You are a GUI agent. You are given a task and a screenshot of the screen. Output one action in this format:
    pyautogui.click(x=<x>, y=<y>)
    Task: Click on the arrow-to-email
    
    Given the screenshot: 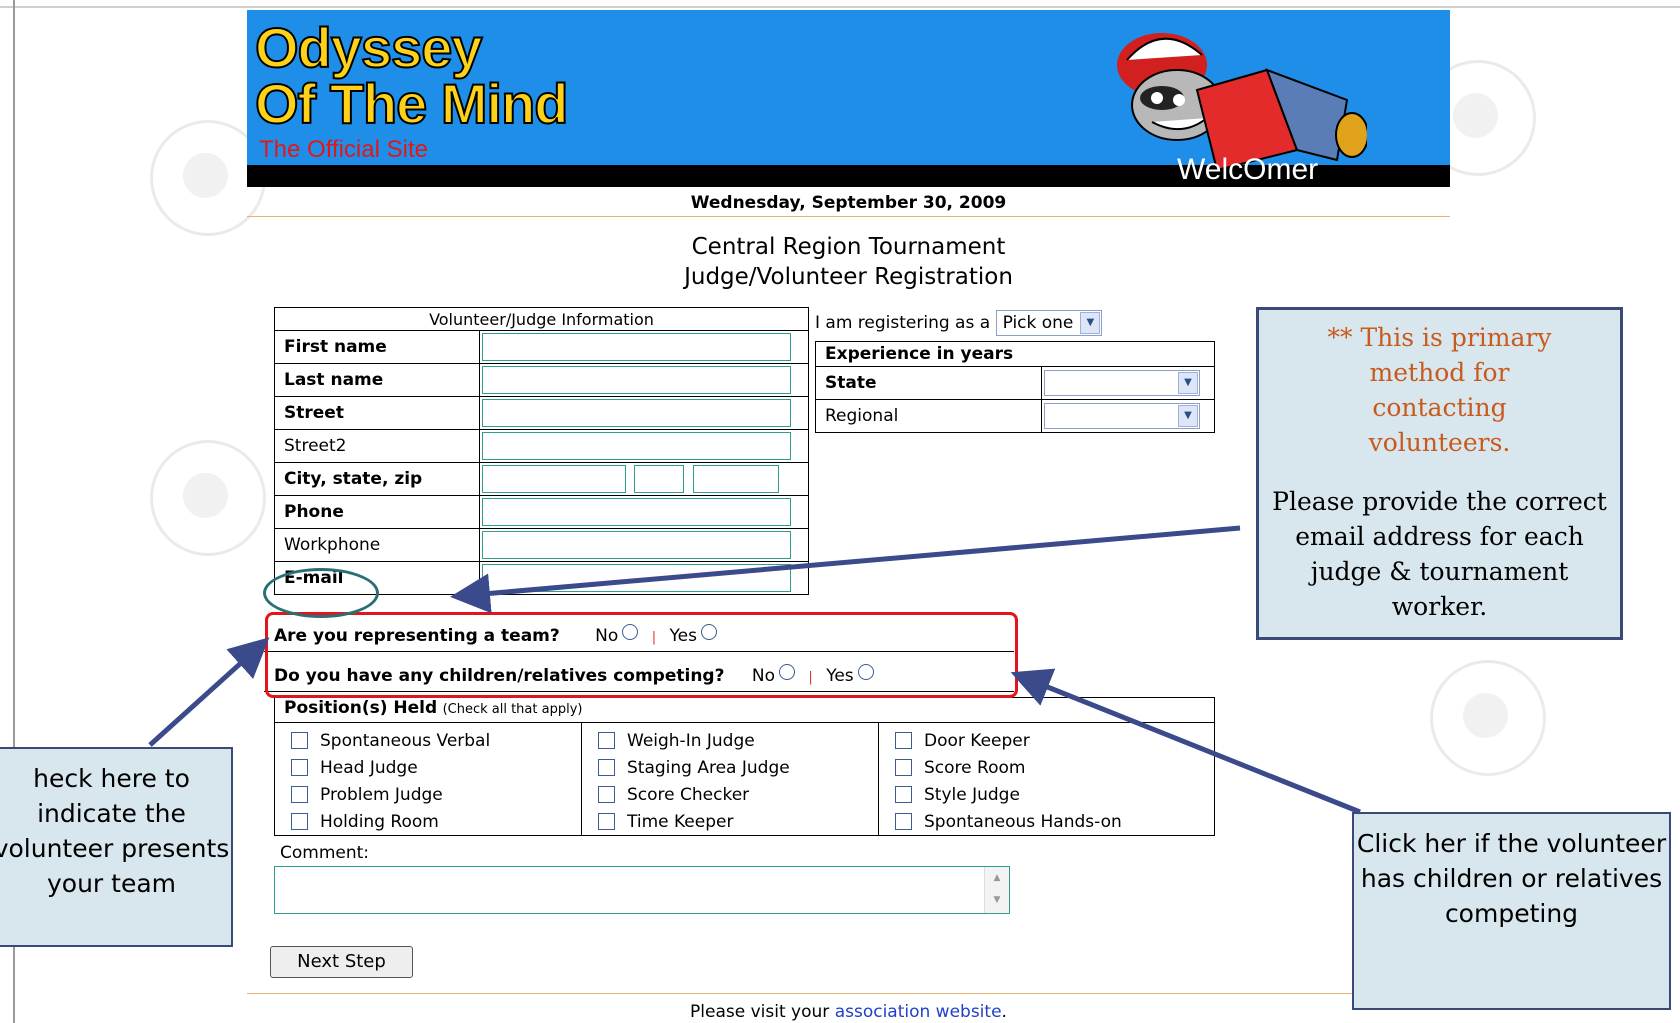 What is the action you would take?
    pyautogui.click(x=845, y=569)
    